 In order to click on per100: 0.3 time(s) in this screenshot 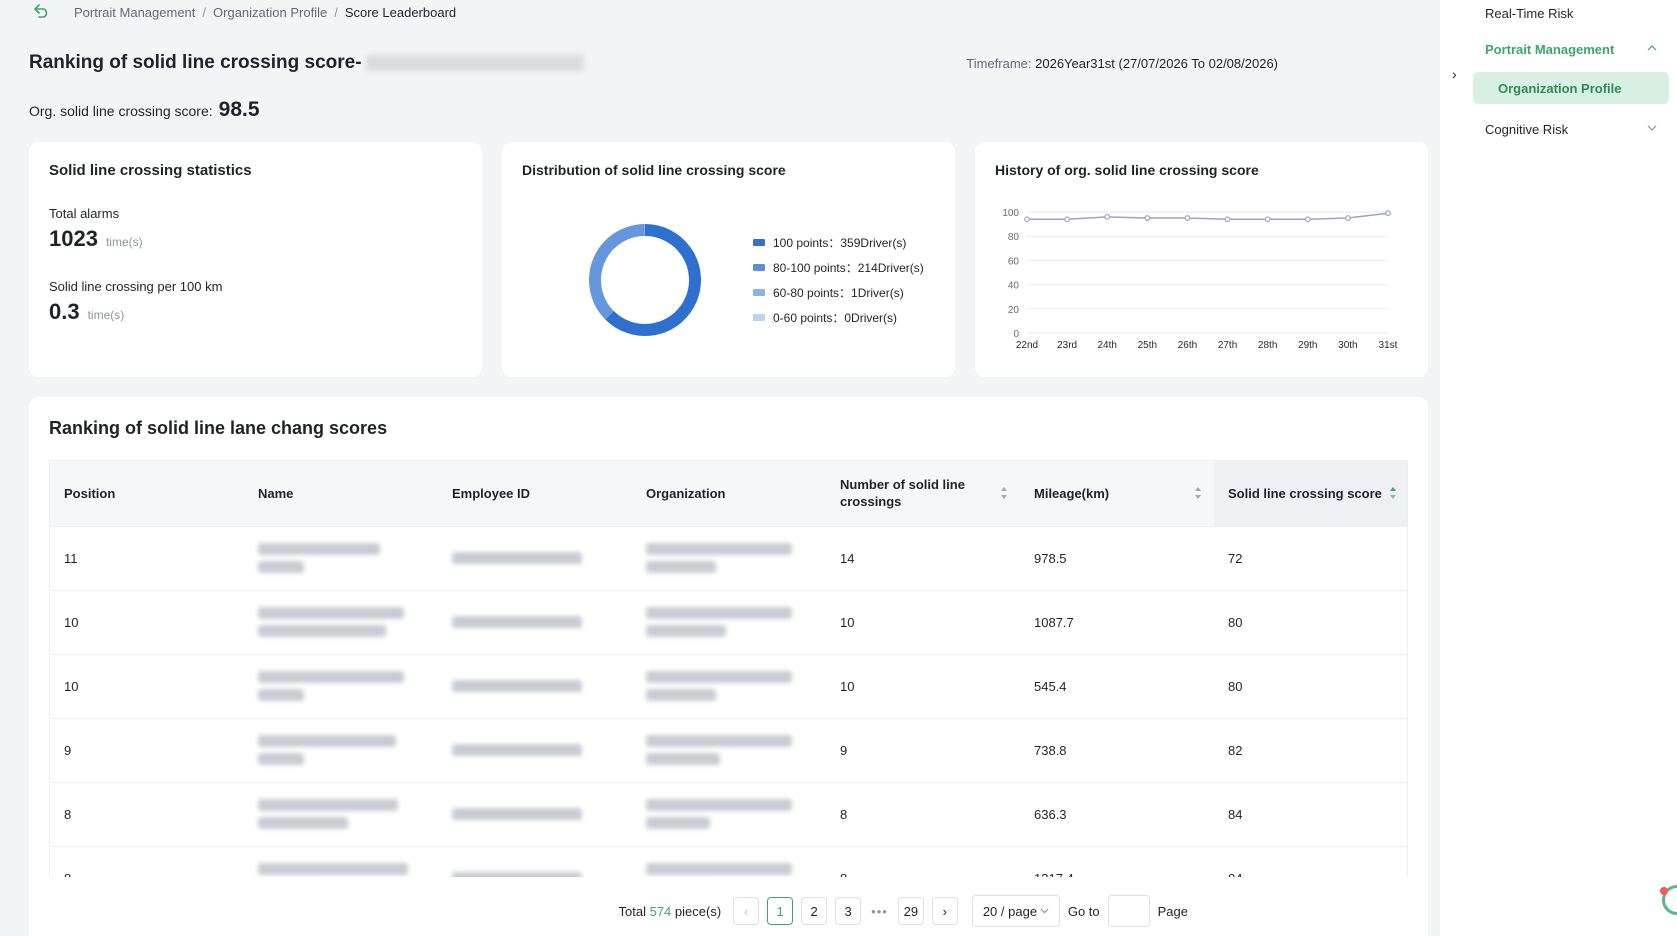, I will do `click(86, 312)`.